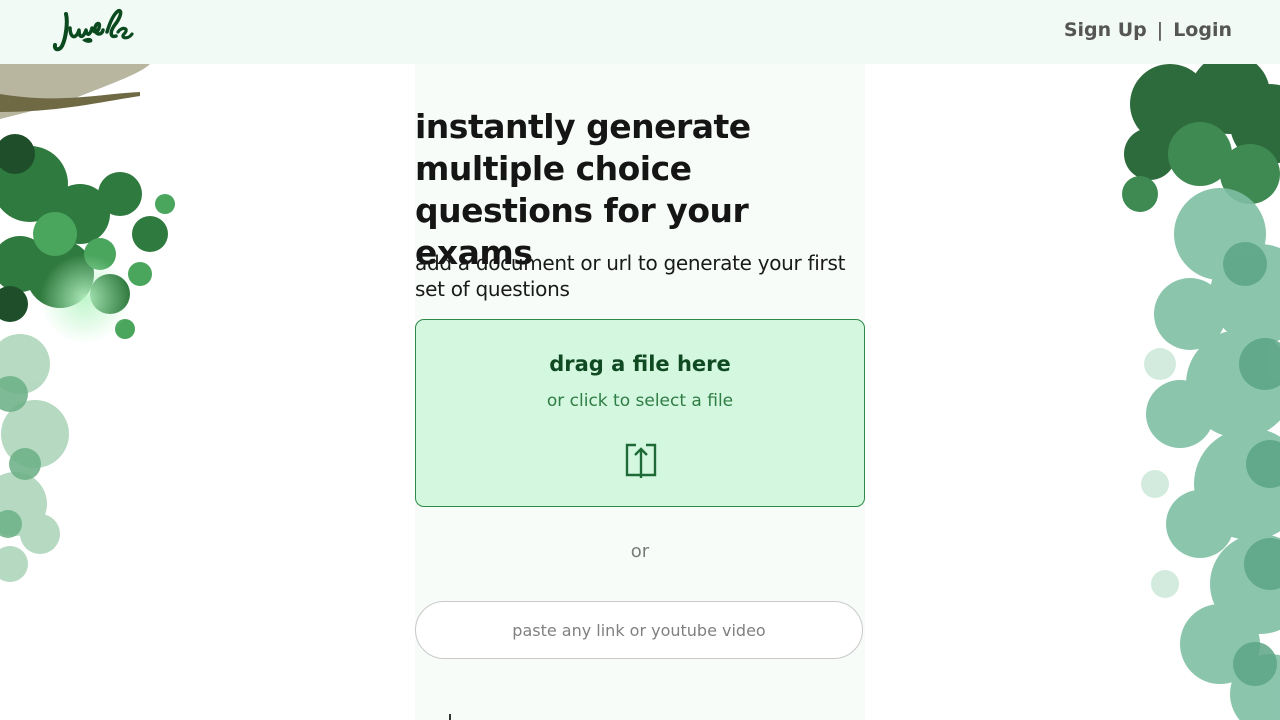  Describe the element at coordinates (93, 31) in the screenshot. I see `jungle-logo` at that location.